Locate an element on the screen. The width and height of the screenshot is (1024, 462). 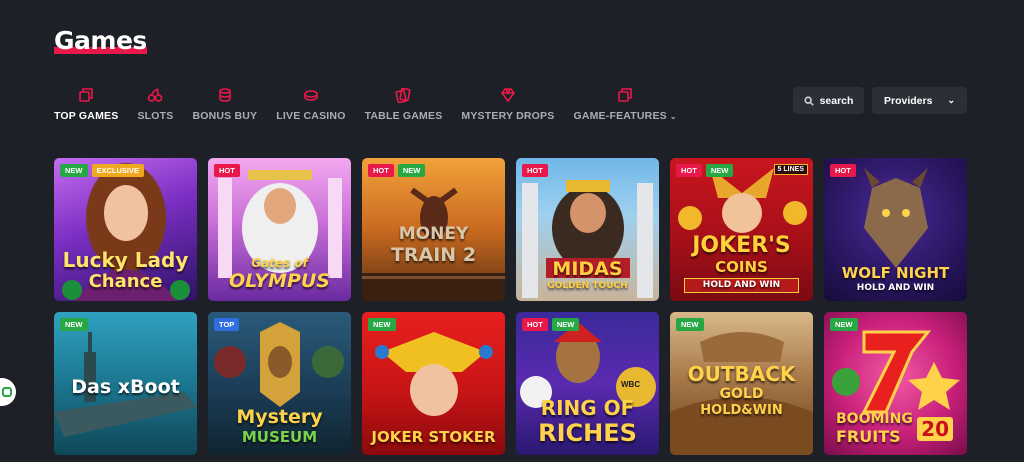
lines-count-badge: 20 is located at coordinates (935, 429).